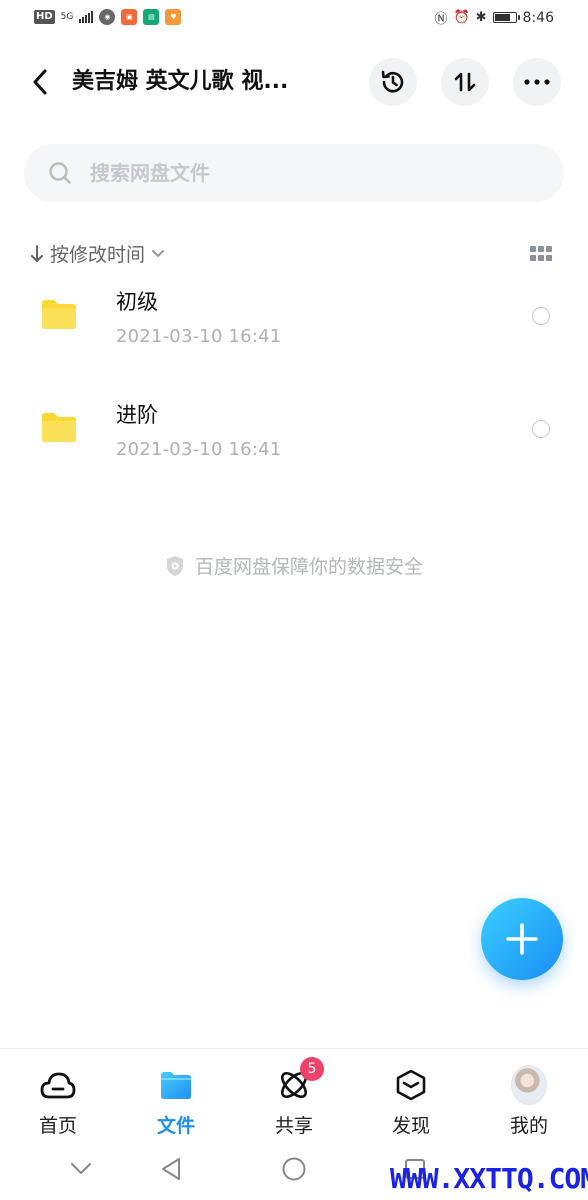 The image size is (588, 1200). I want to click on tab-home-icon-wrap, so click(58, 1085).